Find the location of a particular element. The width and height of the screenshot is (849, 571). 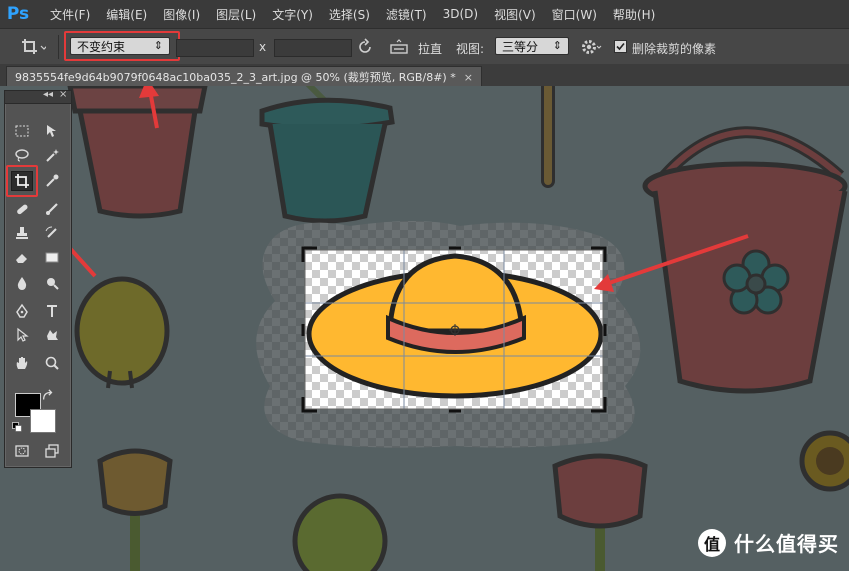

move-tool-icon is located at coordinates (52, 131).